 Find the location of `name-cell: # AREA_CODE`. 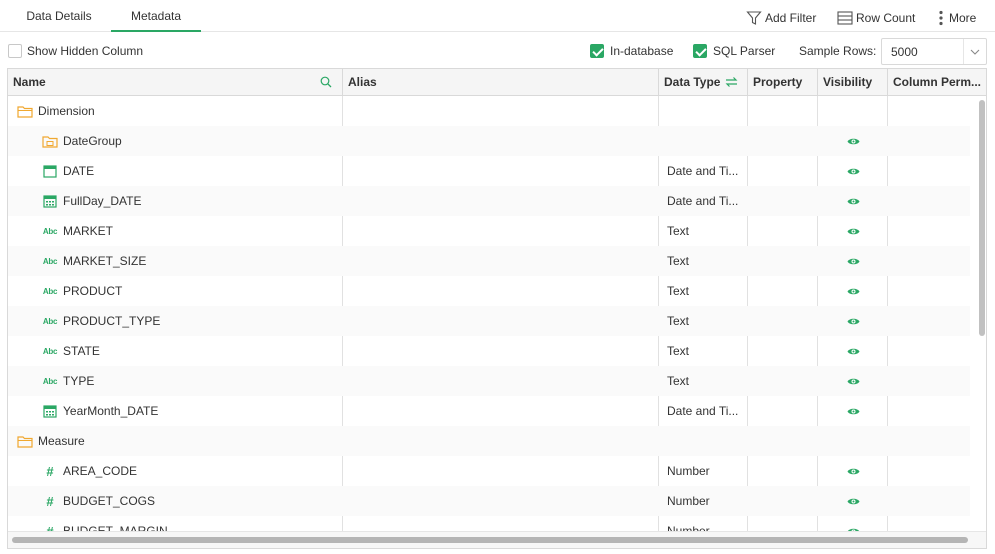

name-cell: # AREA_CODE is located at coordinates (192, 471).